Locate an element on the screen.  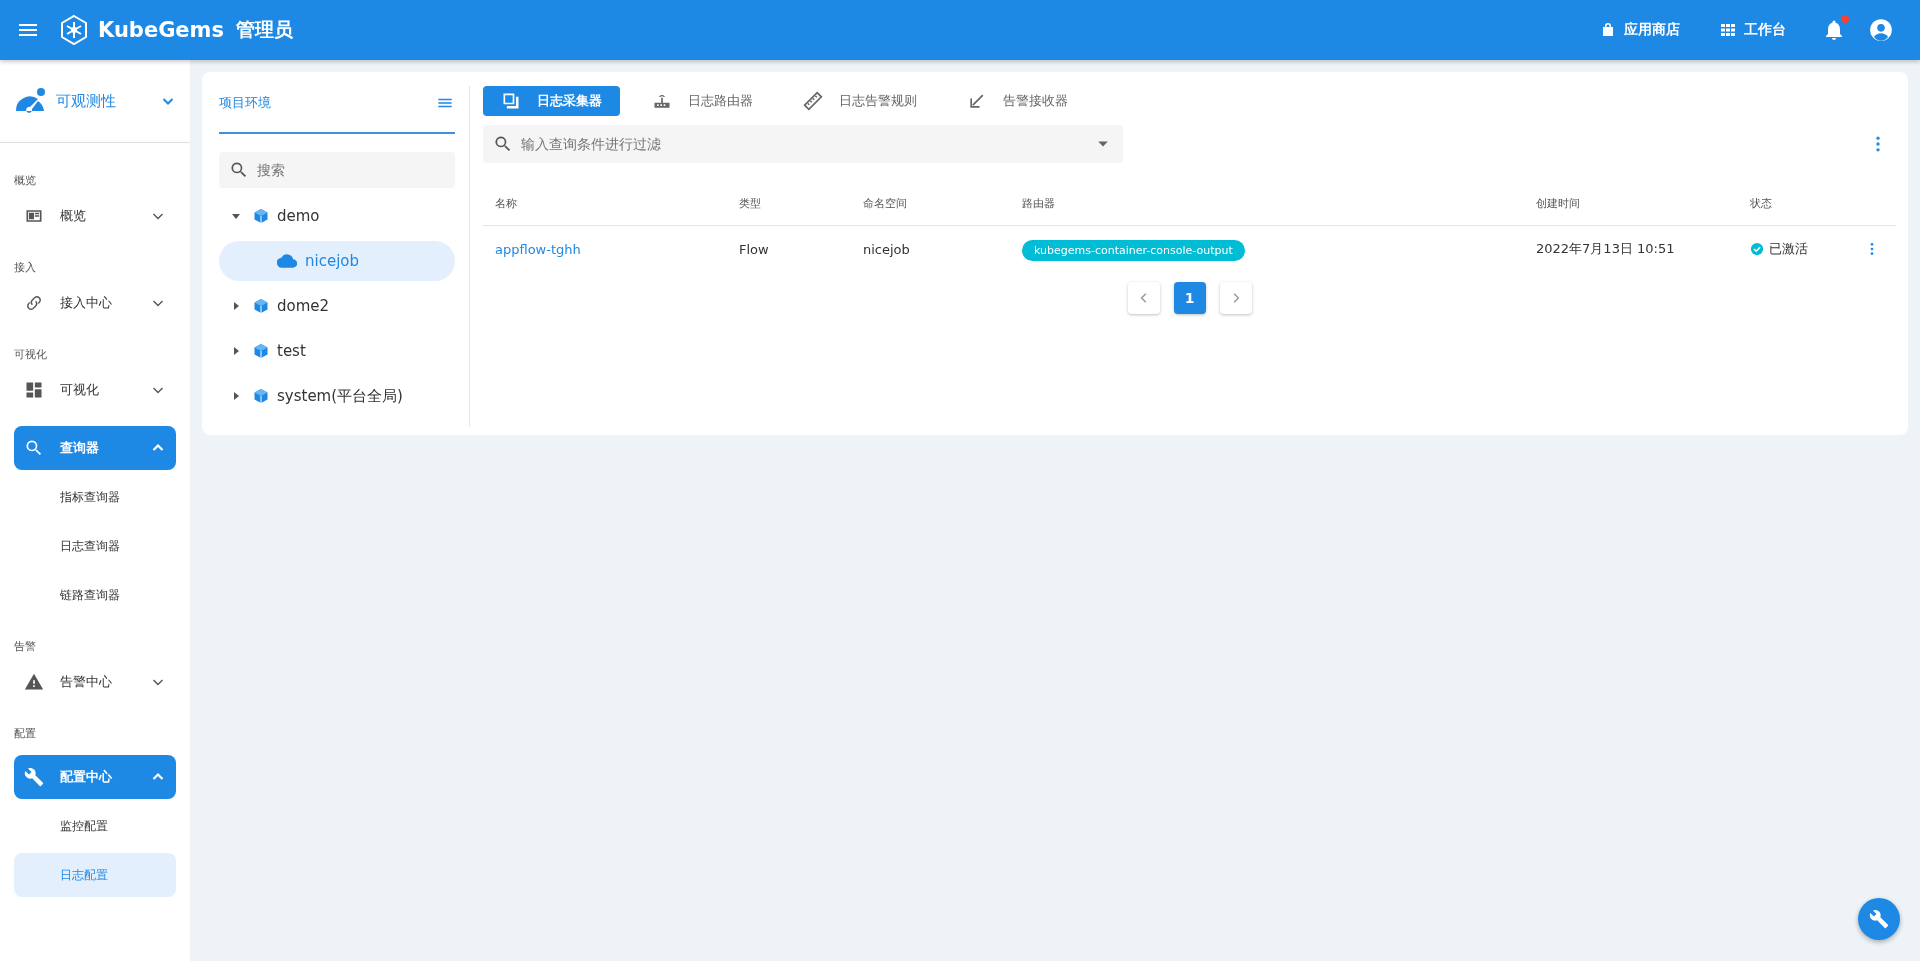
ruler-icon is located at coordinates (813, 101).